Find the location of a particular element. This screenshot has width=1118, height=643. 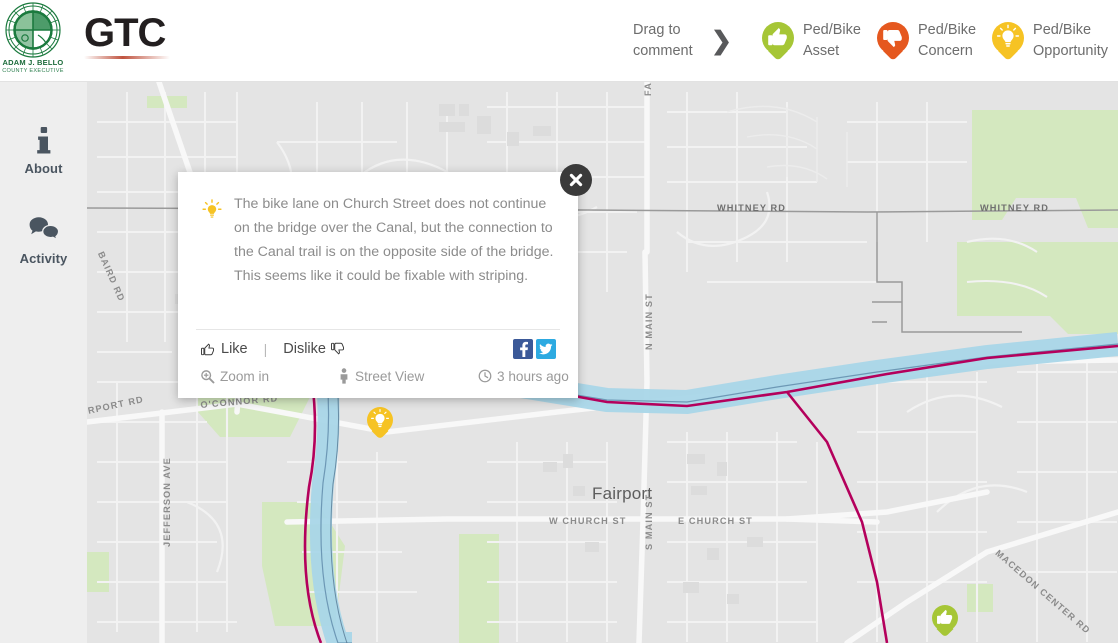

map-label-e-church-st: E CHURCH ST is located at coordinates (715, 521).